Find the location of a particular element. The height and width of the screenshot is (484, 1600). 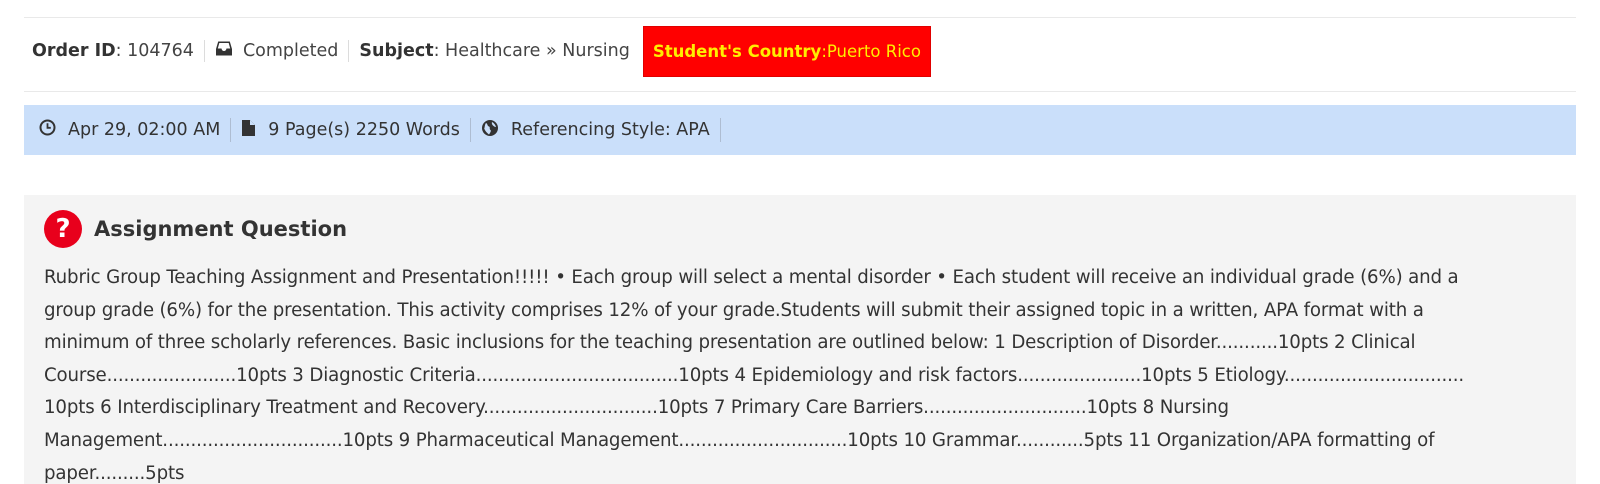

subject-label: Subject is located at coordinates (396, 51).